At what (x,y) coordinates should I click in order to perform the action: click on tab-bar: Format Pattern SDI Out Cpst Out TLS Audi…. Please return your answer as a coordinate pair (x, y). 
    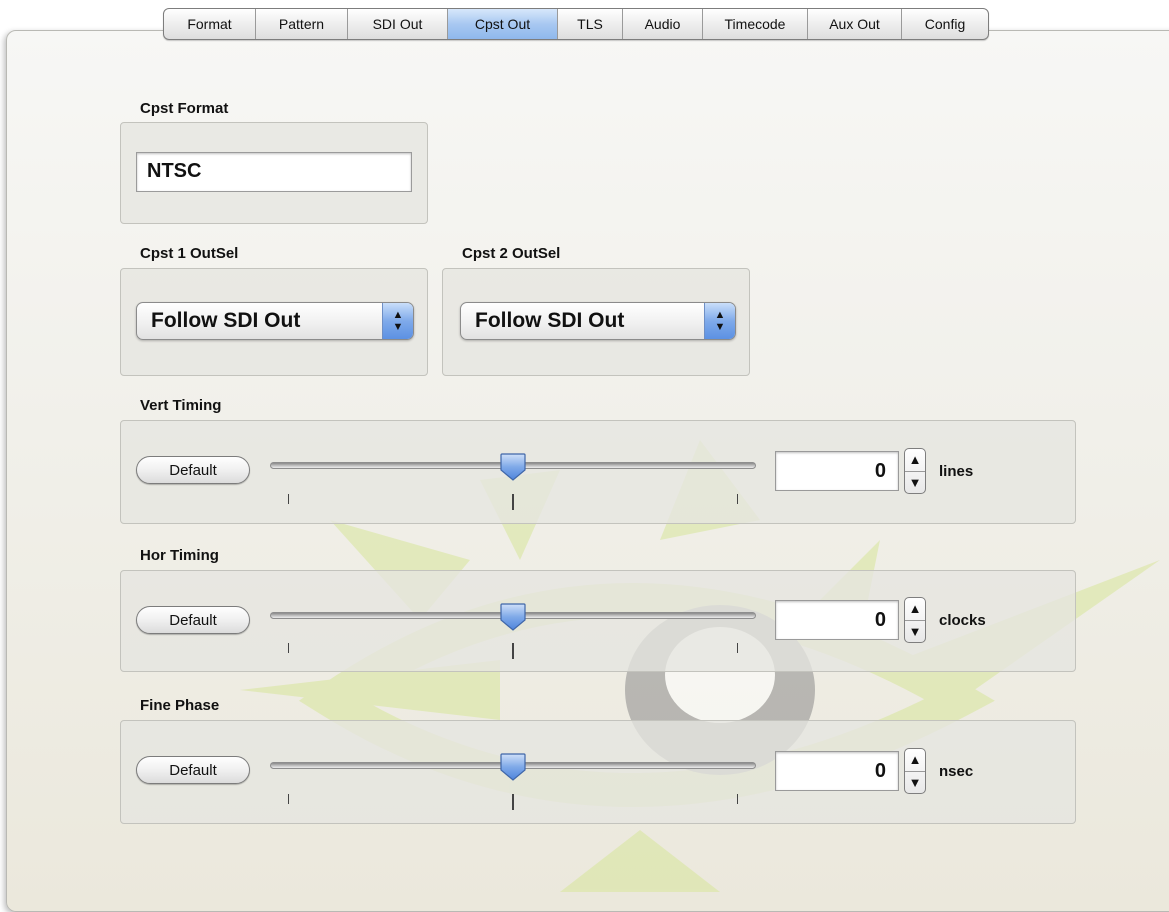
    Looking at the image, I should click on (576, 24).